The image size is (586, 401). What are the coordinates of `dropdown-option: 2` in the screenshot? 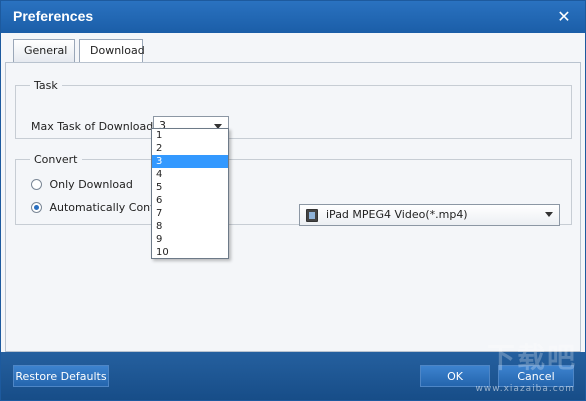 It's located at (190, 148).